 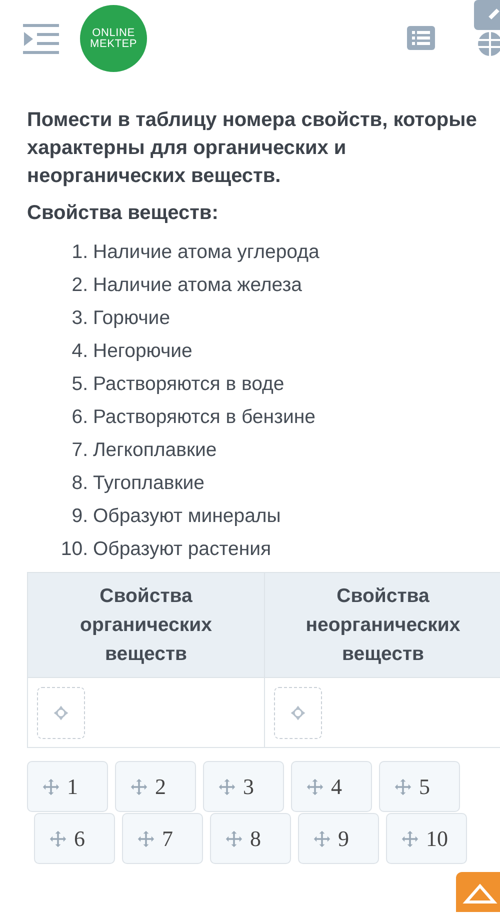 I want to click on column-header: Свойства органических веществ, so click(x=146, y=625).